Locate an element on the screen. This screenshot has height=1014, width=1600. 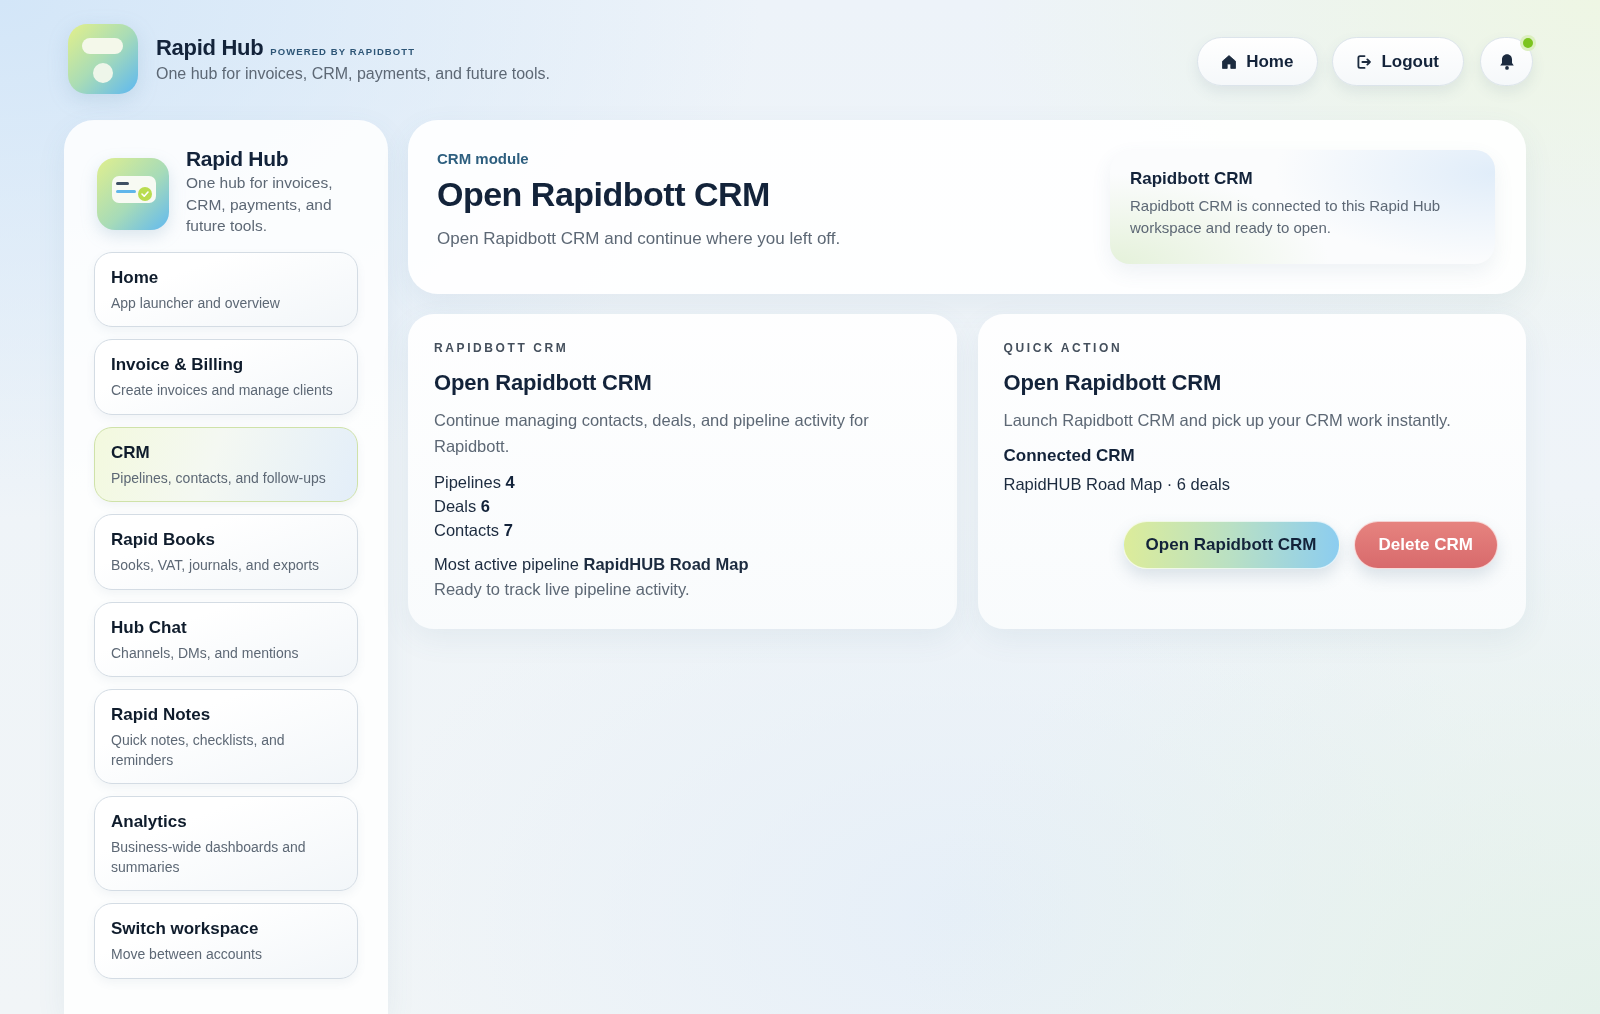
connected-label: Connected CRM is located at coordinates (1069, 456).